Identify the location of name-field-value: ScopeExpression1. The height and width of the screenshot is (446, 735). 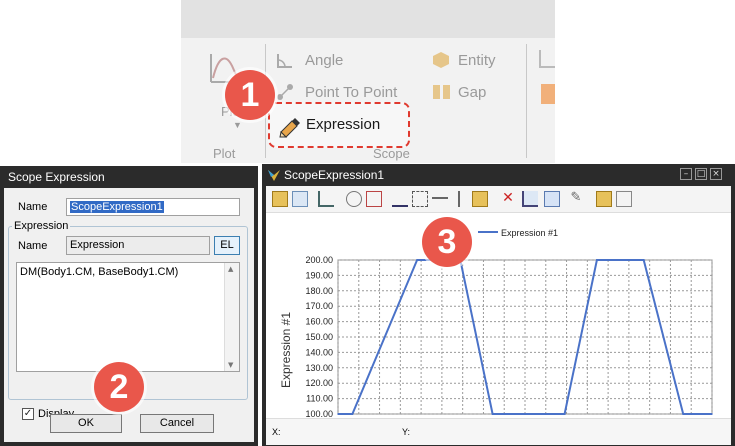
(117, 207).